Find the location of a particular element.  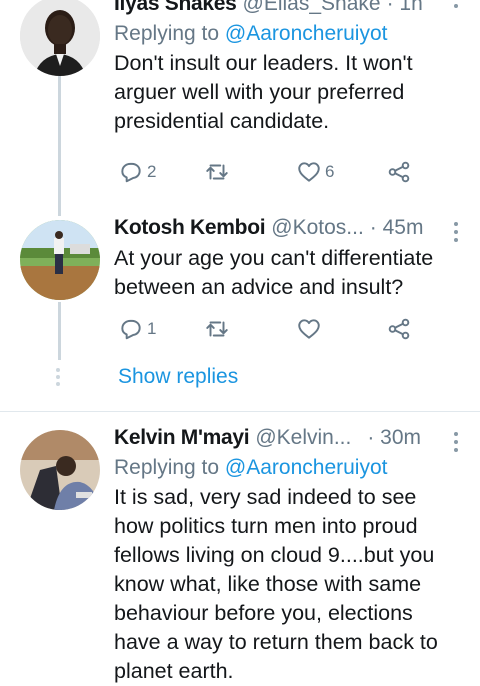

timestamp: · 30m is located at coordinates (394, 438).